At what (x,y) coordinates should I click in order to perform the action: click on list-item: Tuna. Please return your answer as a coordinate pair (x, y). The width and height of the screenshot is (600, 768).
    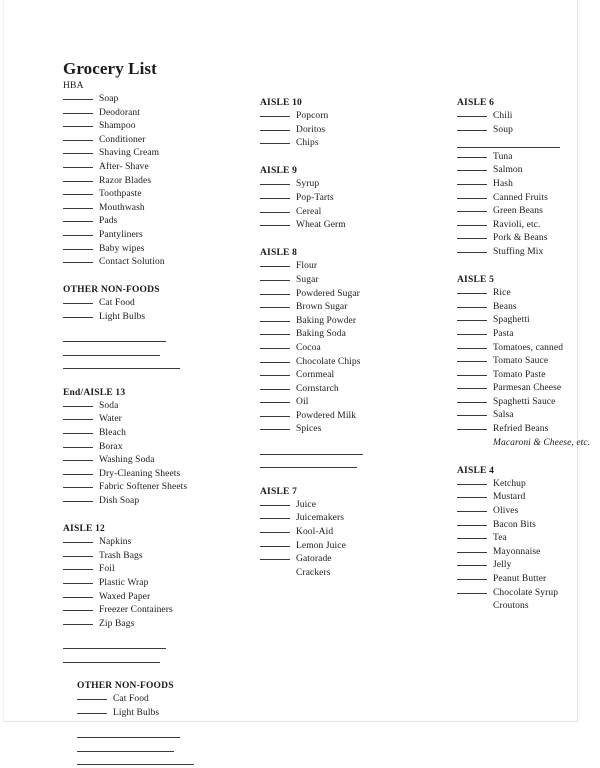
    Looking at the image, I should click on (527, 158).